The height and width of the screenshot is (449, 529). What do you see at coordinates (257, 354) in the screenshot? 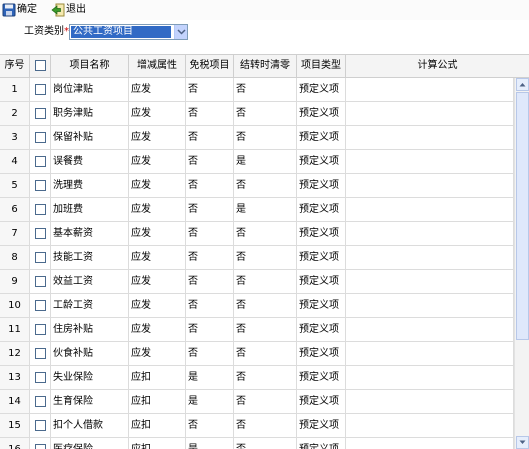
I see `table-row: 12伙食补贴应发否否预定义项` at bounding box center [257, 354].